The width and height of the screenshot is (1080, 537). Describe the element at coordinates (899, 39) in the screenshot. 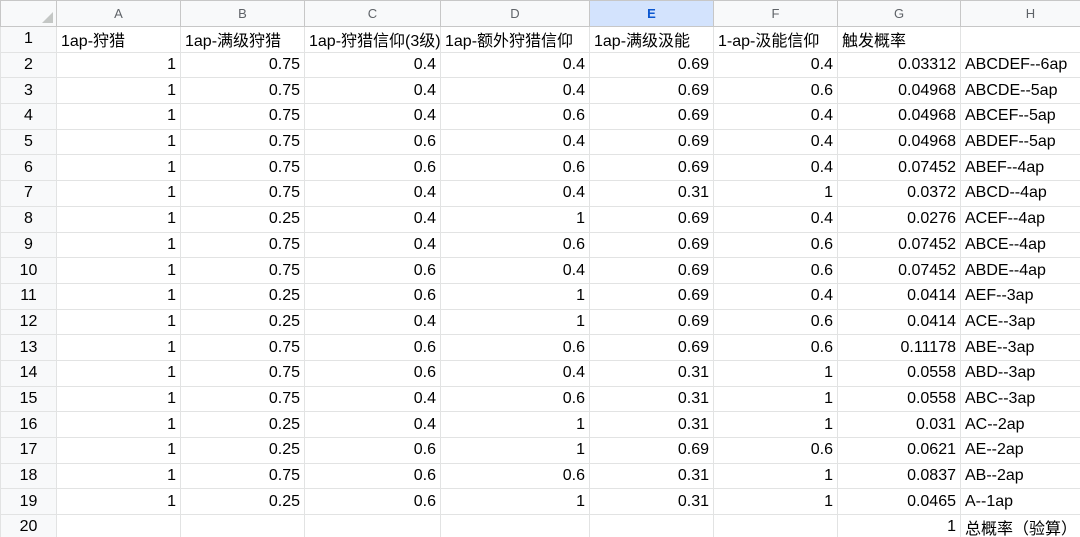

I see `cell-g: 触发概率` at that location.